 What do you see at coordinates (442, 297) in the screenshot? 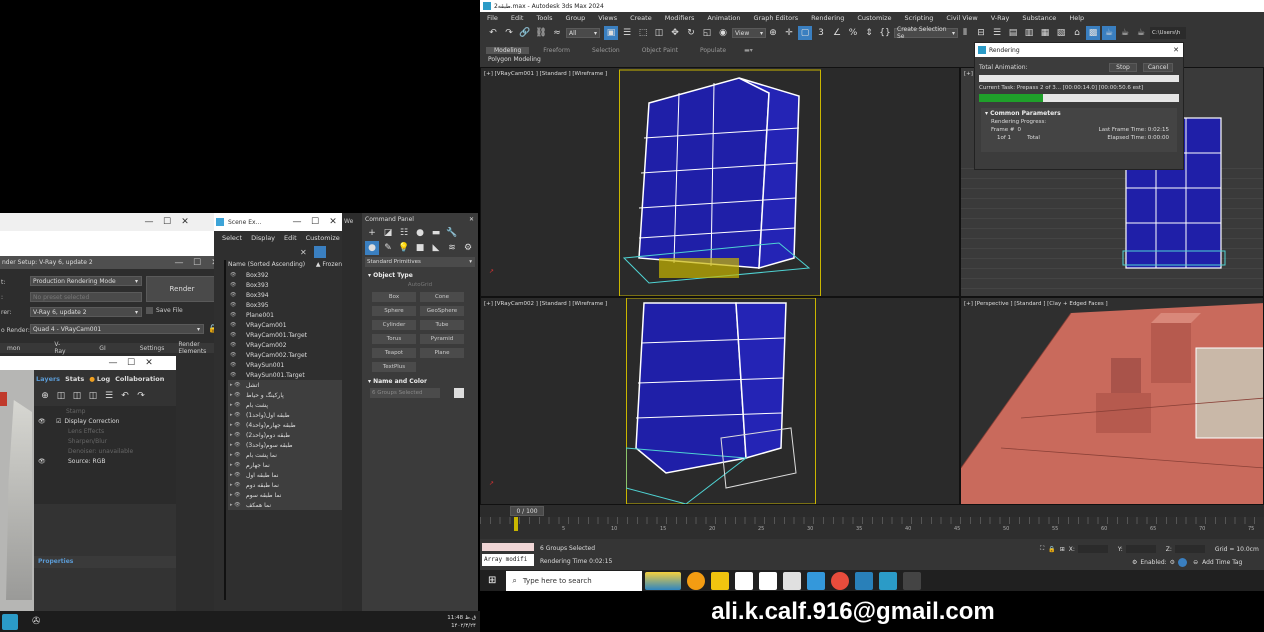
I see `create-cone-button: Cone` at bounding box center [442, 297].